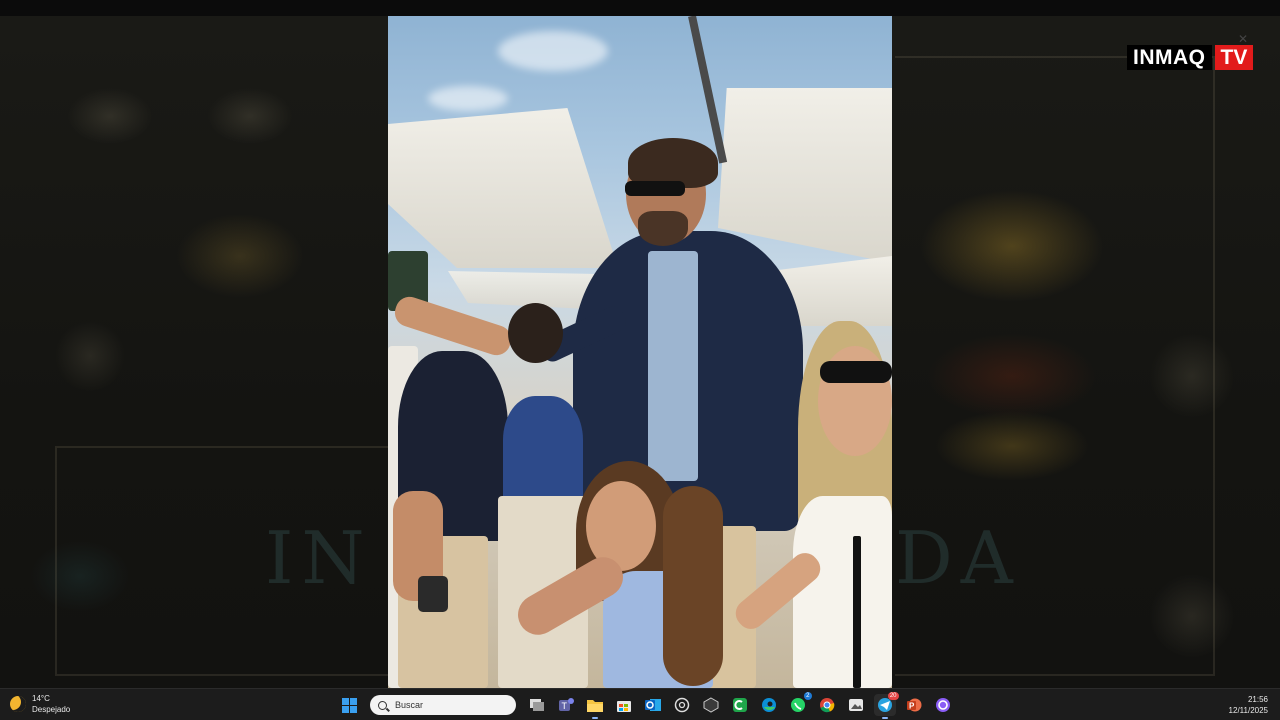  Describe the element at coordinates (443, 705) in the screenshot. I see `search-box: Buscar` at that location.